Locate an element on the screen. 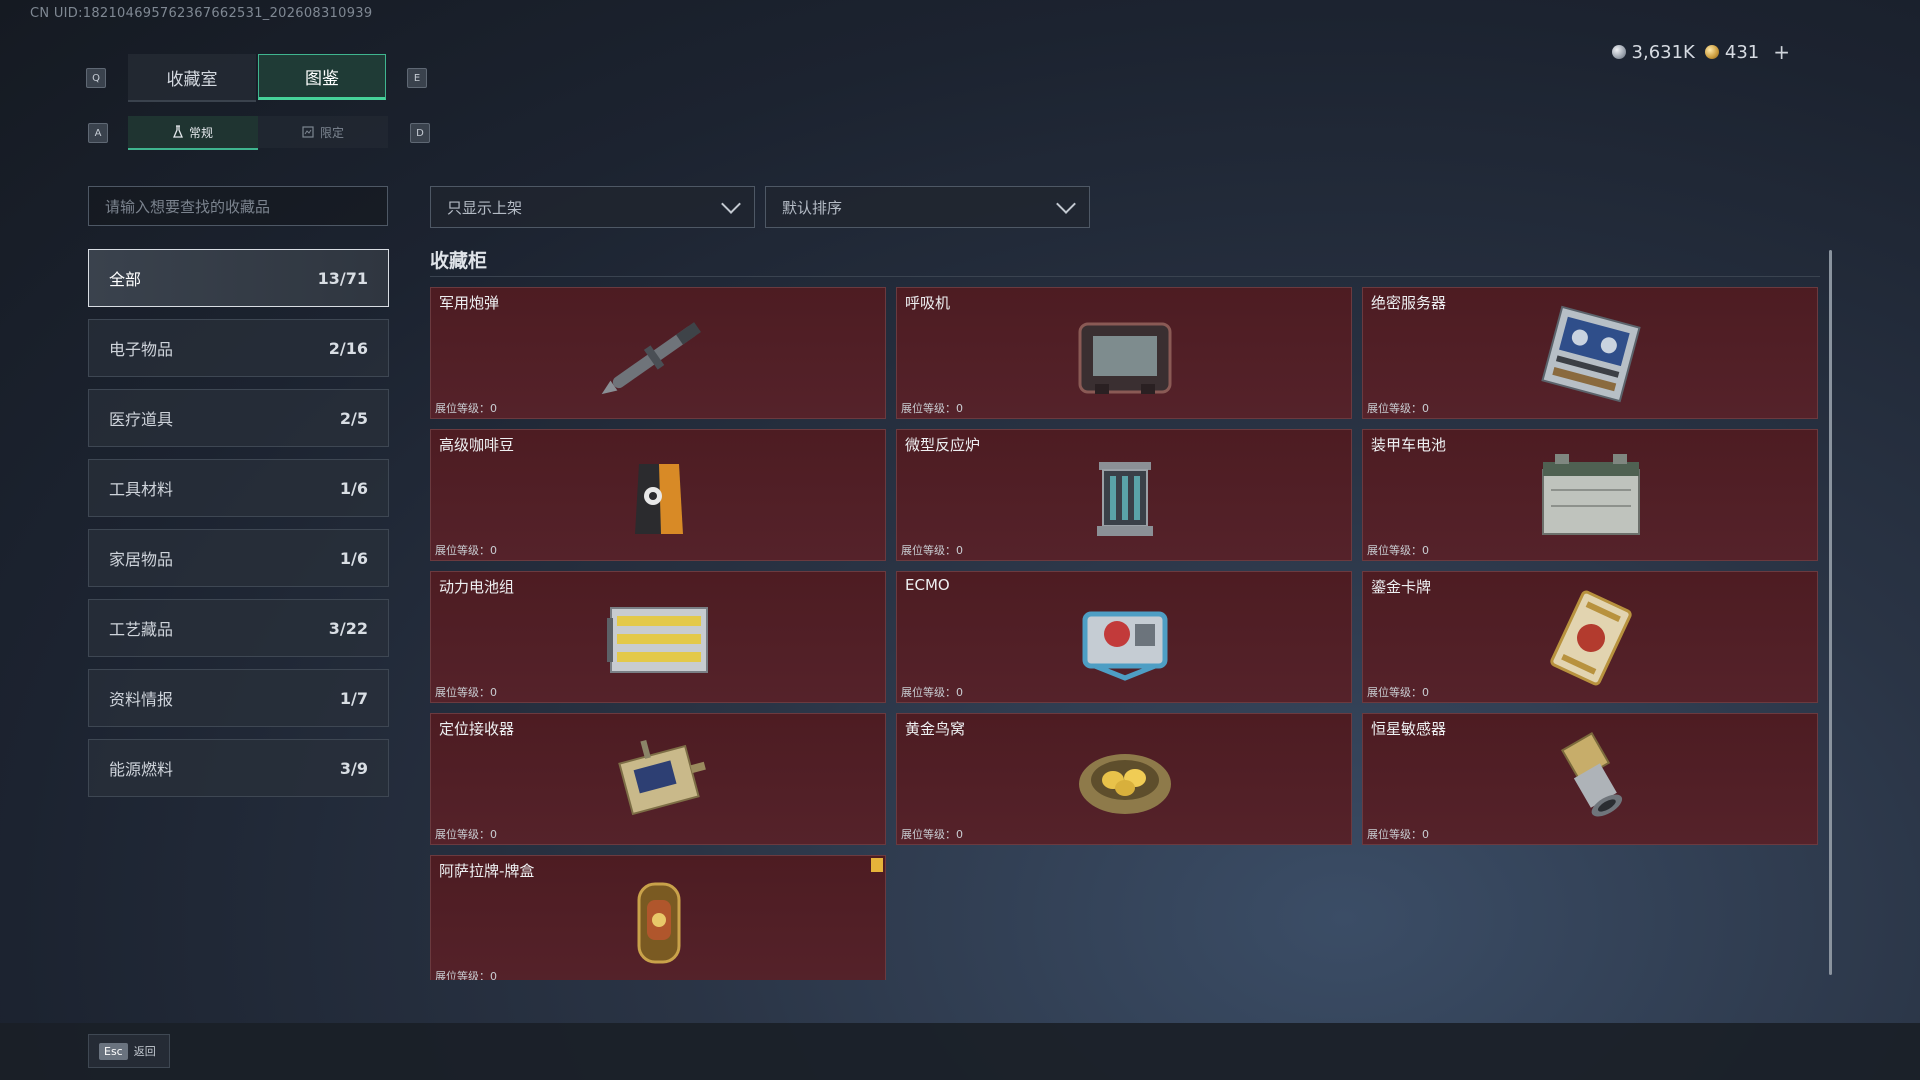 The height and width of the screenshot is (1080, 1920). nest-icon is located at coordinates (1125, 784).